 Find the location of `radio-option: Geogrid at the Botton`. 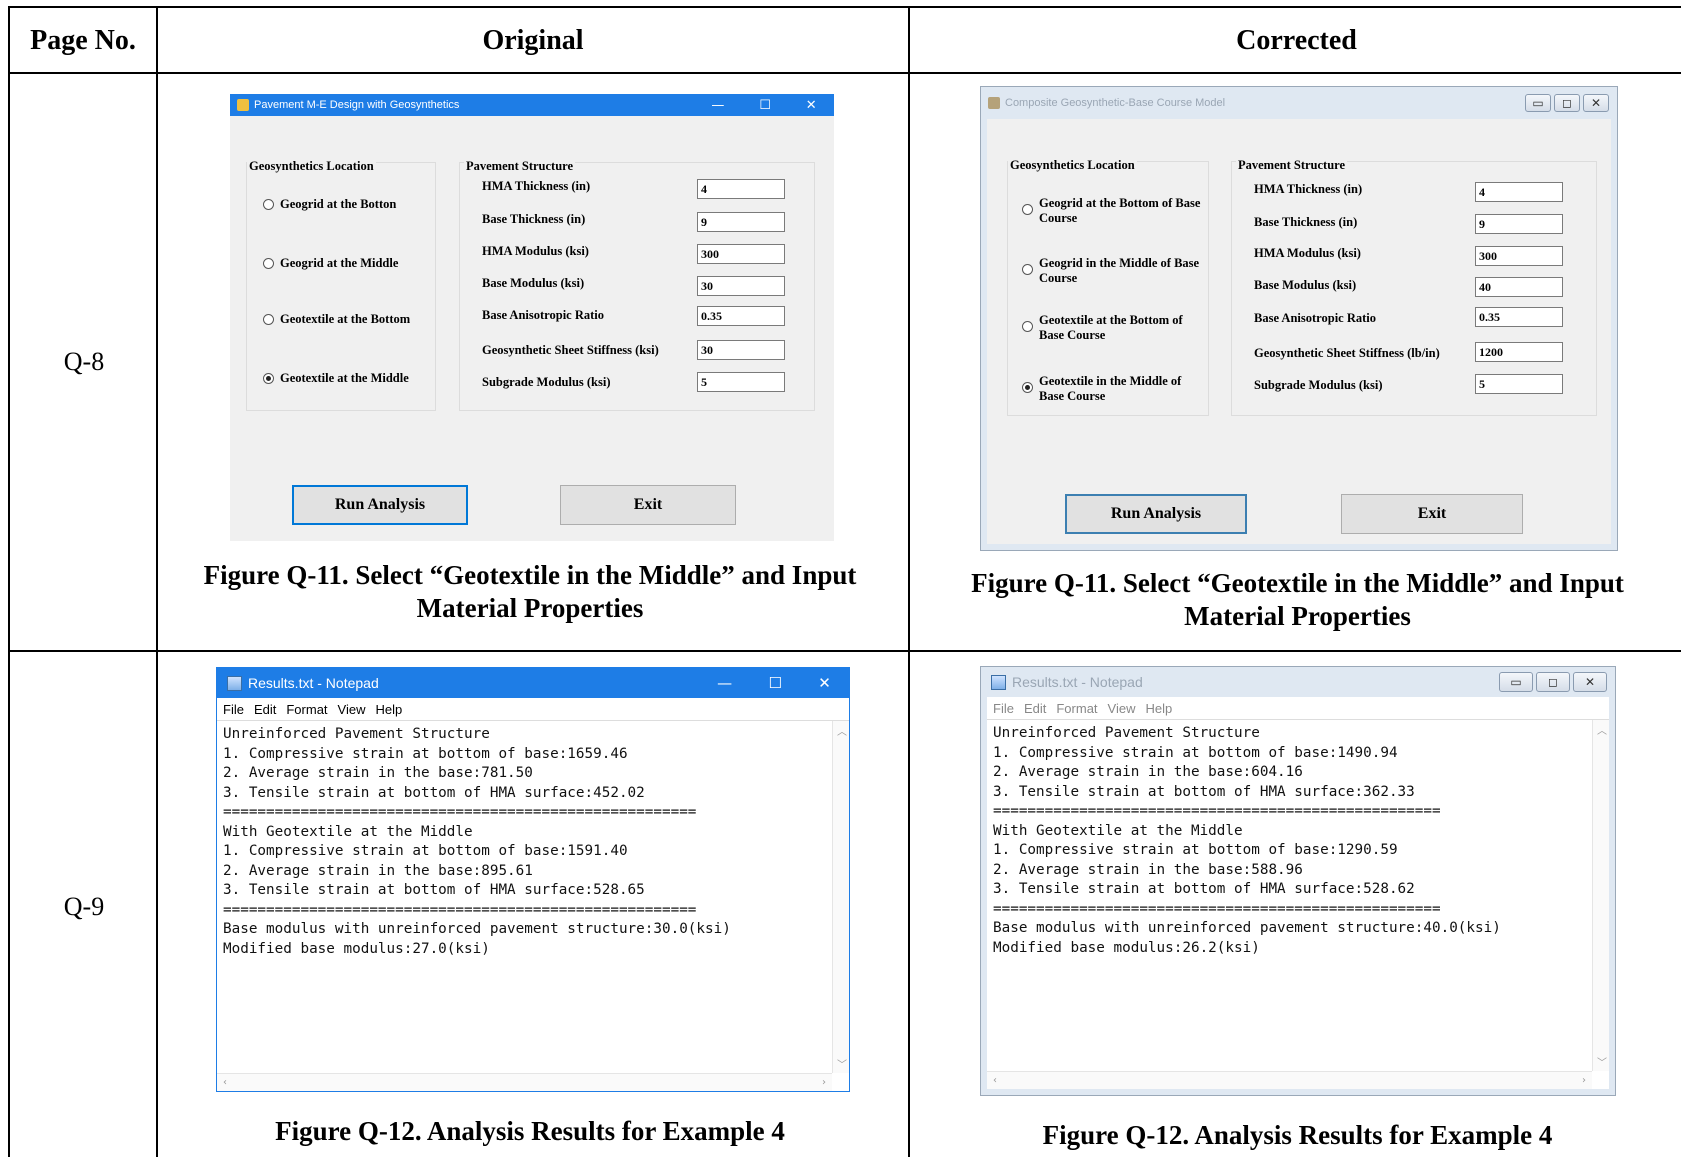

radio-option: Geogrid at the Botton is located at coordinates (329, 204).